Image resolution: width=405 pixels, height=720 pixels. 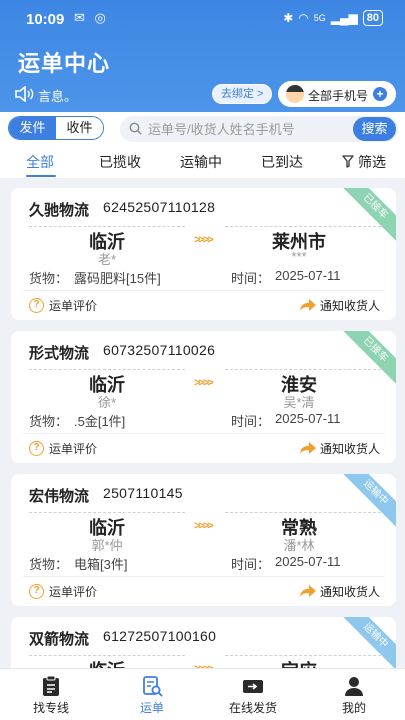 I want to click on tab-arrived: 已到达, so click(x=282, y=162).